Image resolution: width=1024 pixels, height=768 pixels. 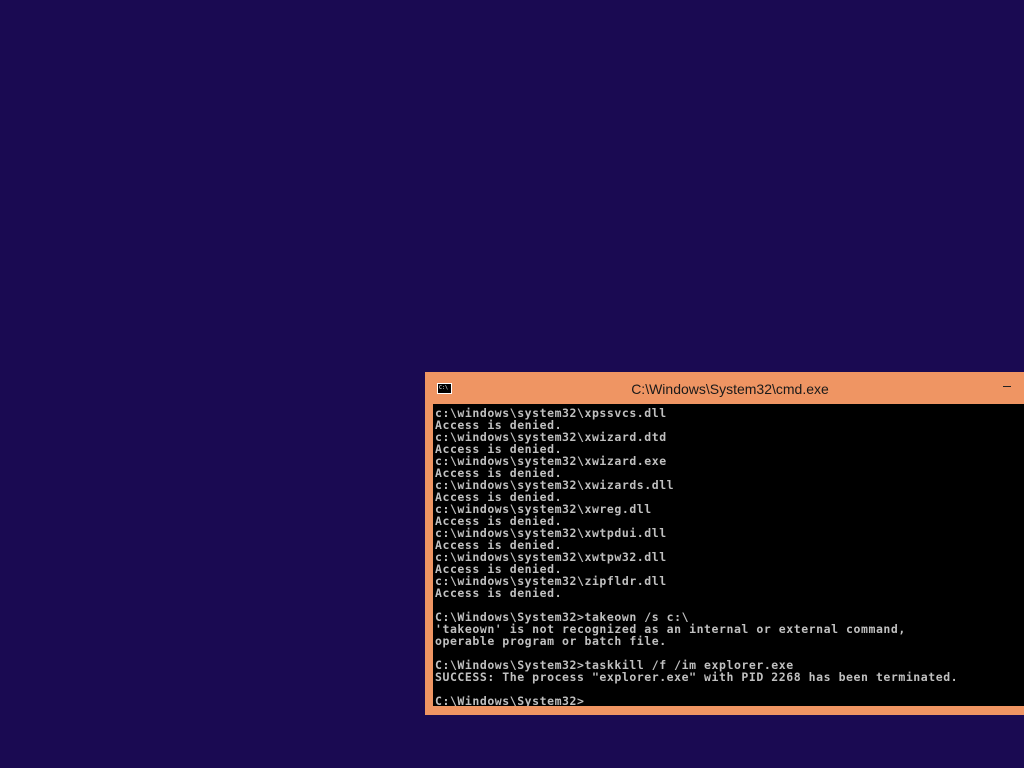 I want to click on console-line: C:\Windows\System32>, so click(x=510, y=700).